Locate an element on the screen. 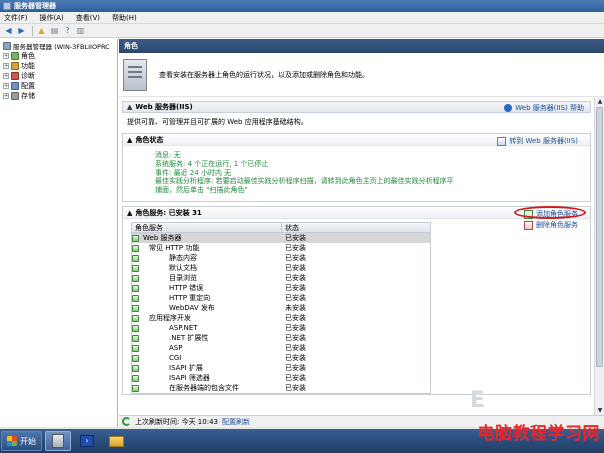 This screenshot has width=604, height=453. menu-help: 帮助(H) is located at coordinates (124, 18).